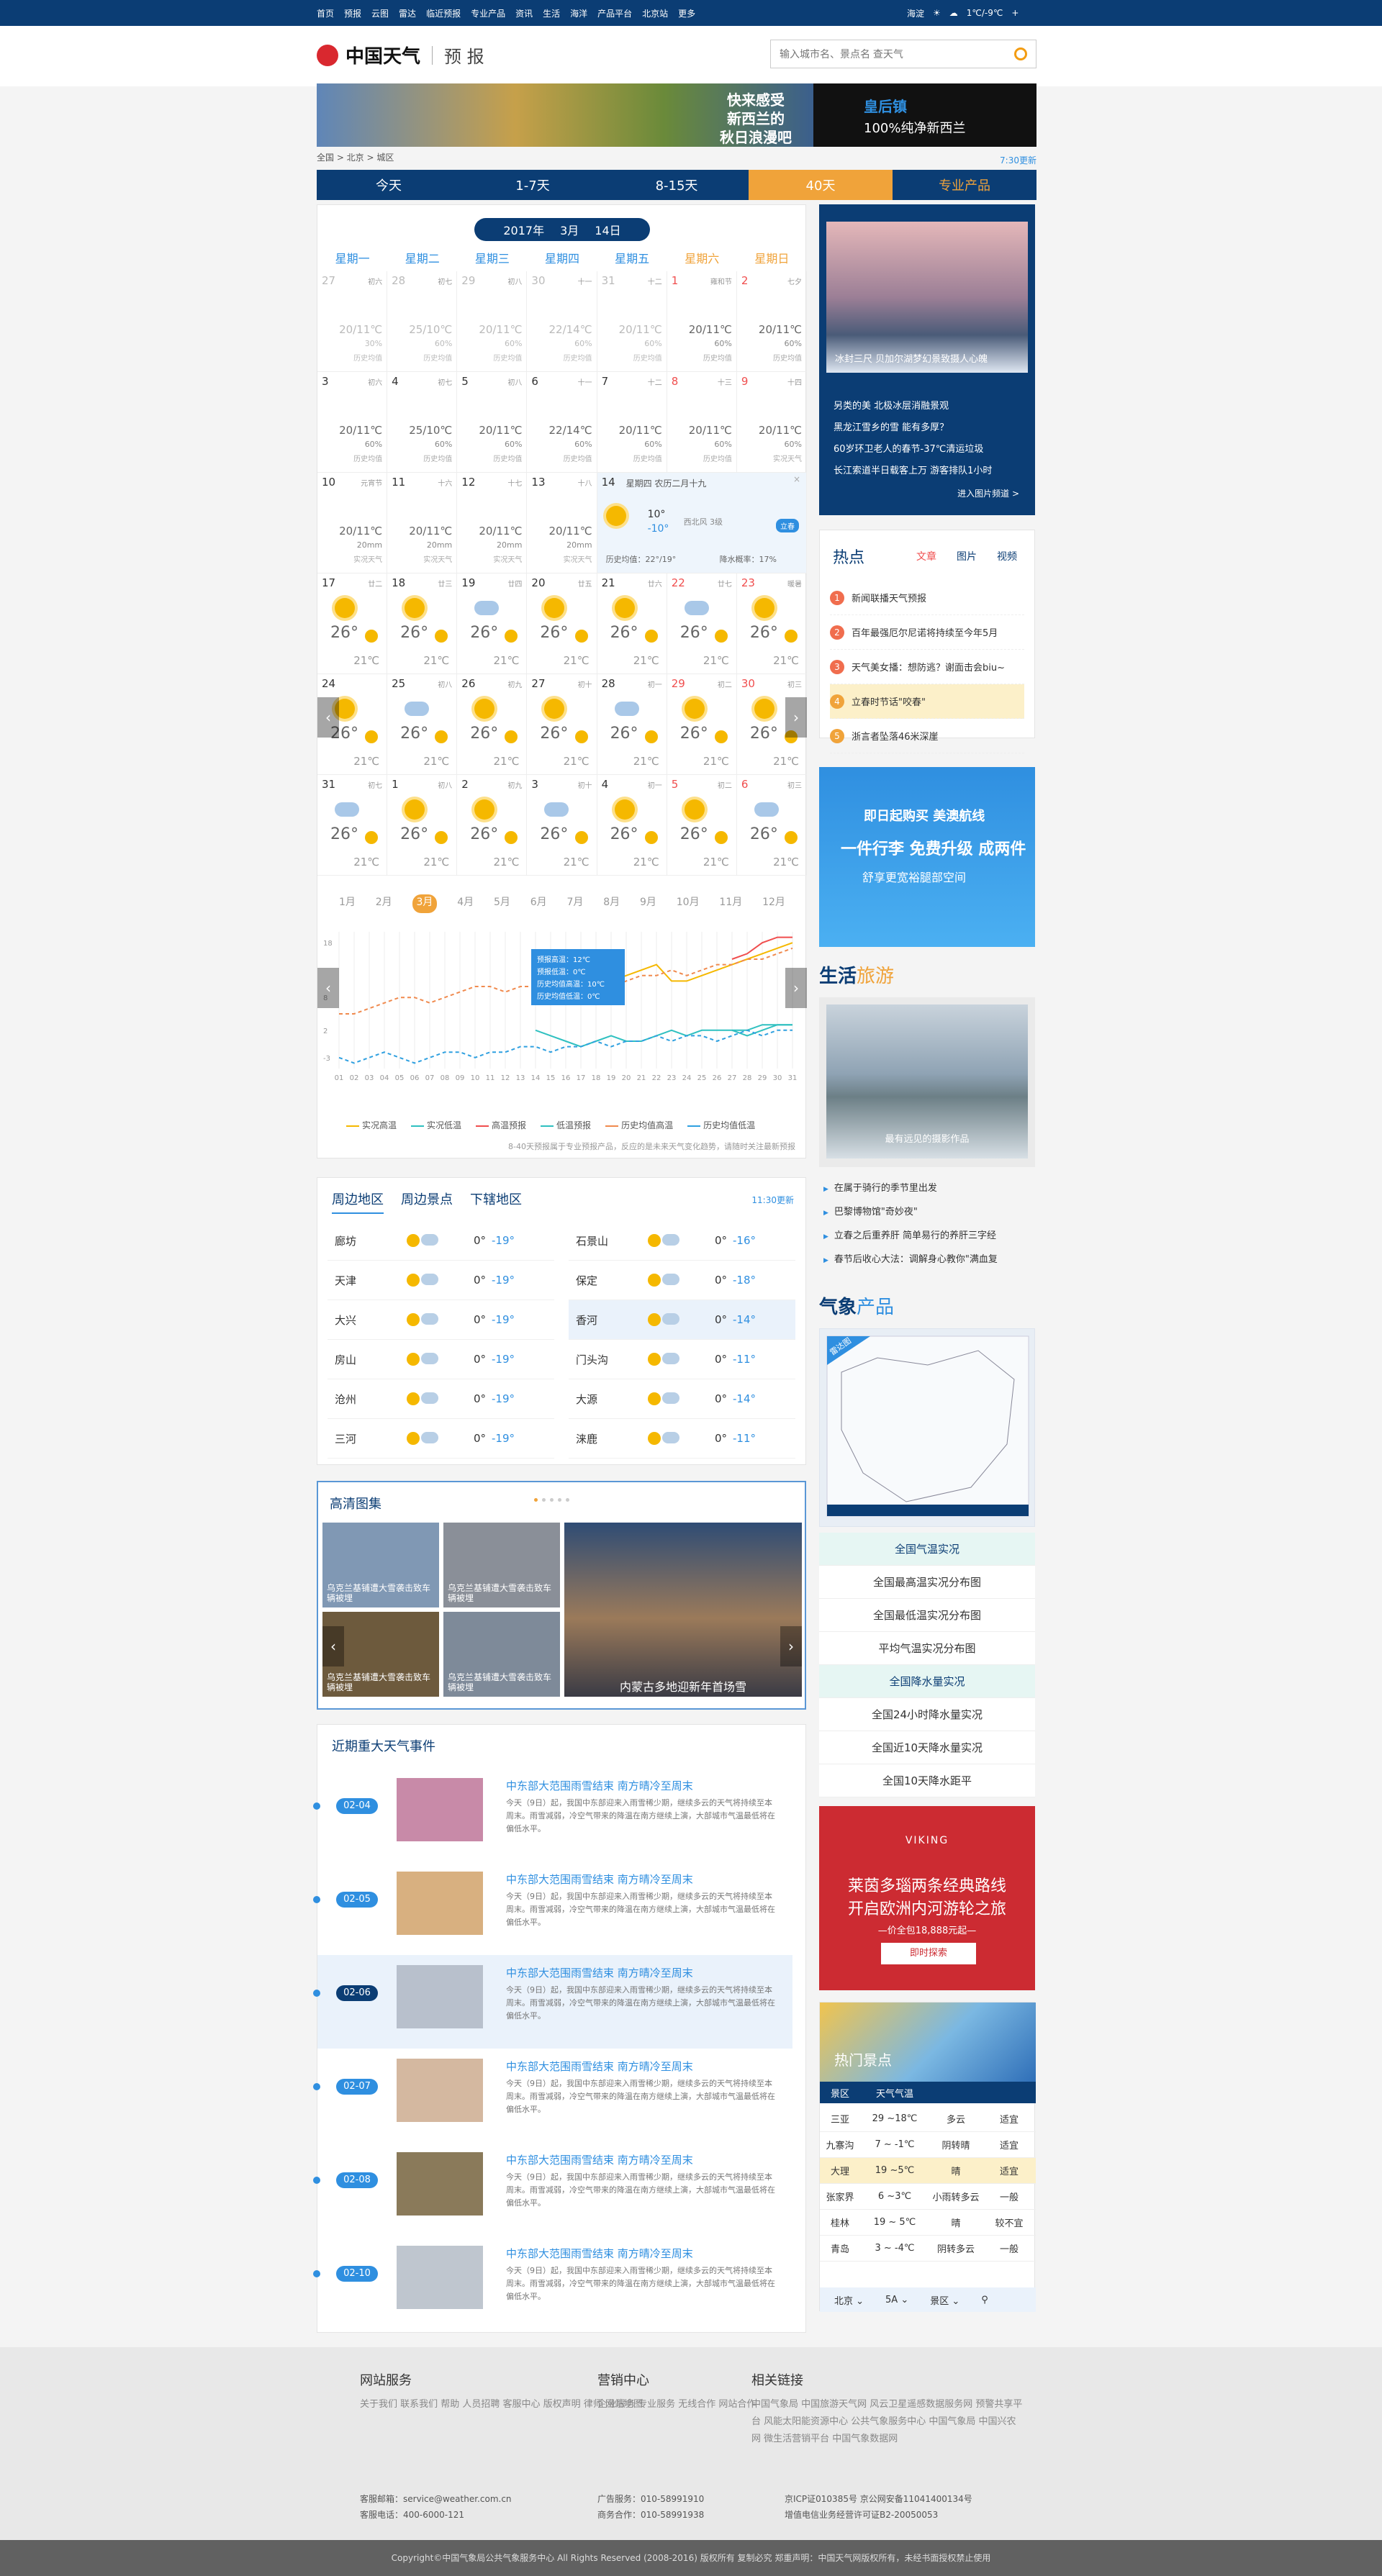 The width and height of the screenshot is (1382, 2576). Describe the element at coordinates (562, 623) in the screenshot. I see `calendar-day-cell: 20 廿五 26° 21℃` at that location.